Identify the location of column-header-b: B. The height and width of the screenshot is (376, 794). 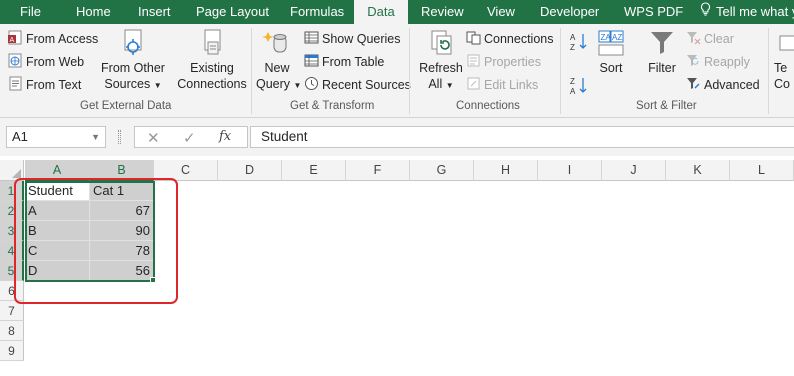
(122, 170).